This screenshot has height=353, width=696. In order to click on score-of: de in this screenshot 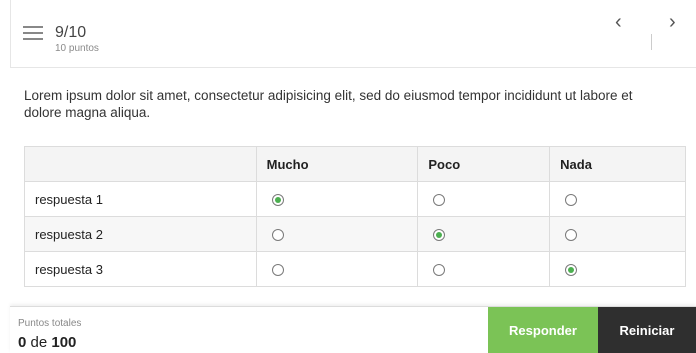, I will do `click(39, 342)`.